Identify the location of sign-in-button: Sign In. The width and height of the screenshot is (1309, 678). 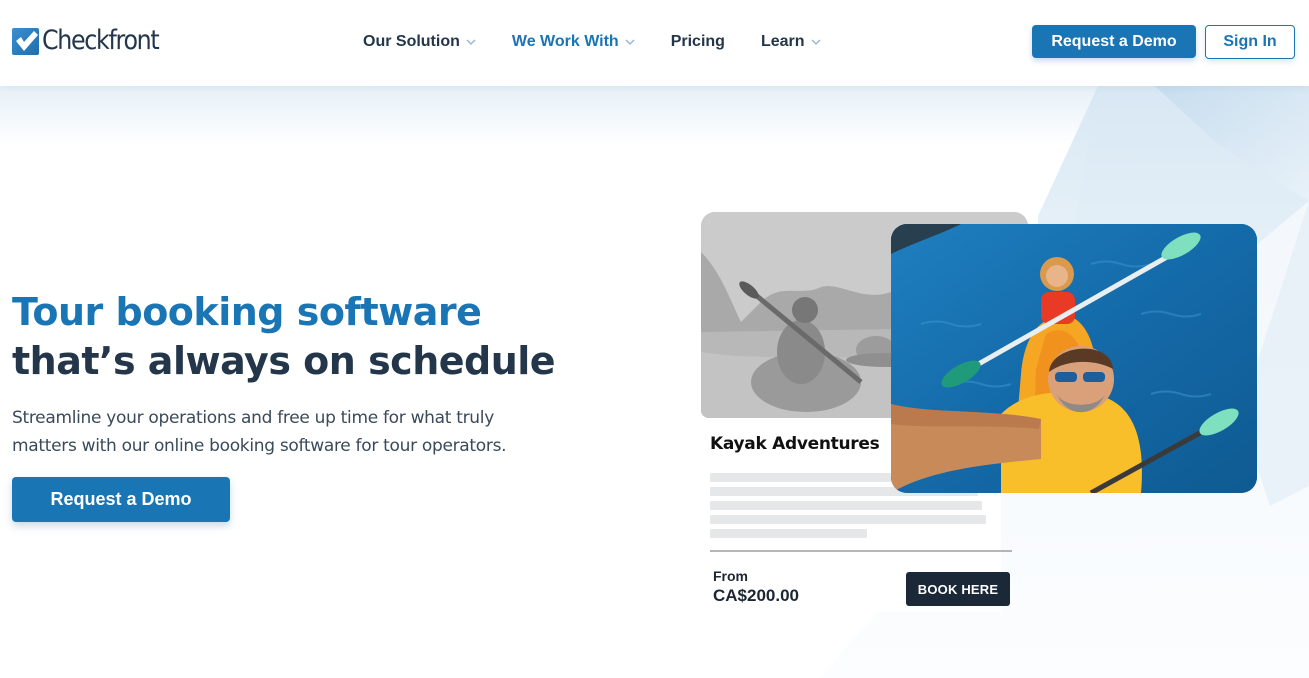
(1250, 42).